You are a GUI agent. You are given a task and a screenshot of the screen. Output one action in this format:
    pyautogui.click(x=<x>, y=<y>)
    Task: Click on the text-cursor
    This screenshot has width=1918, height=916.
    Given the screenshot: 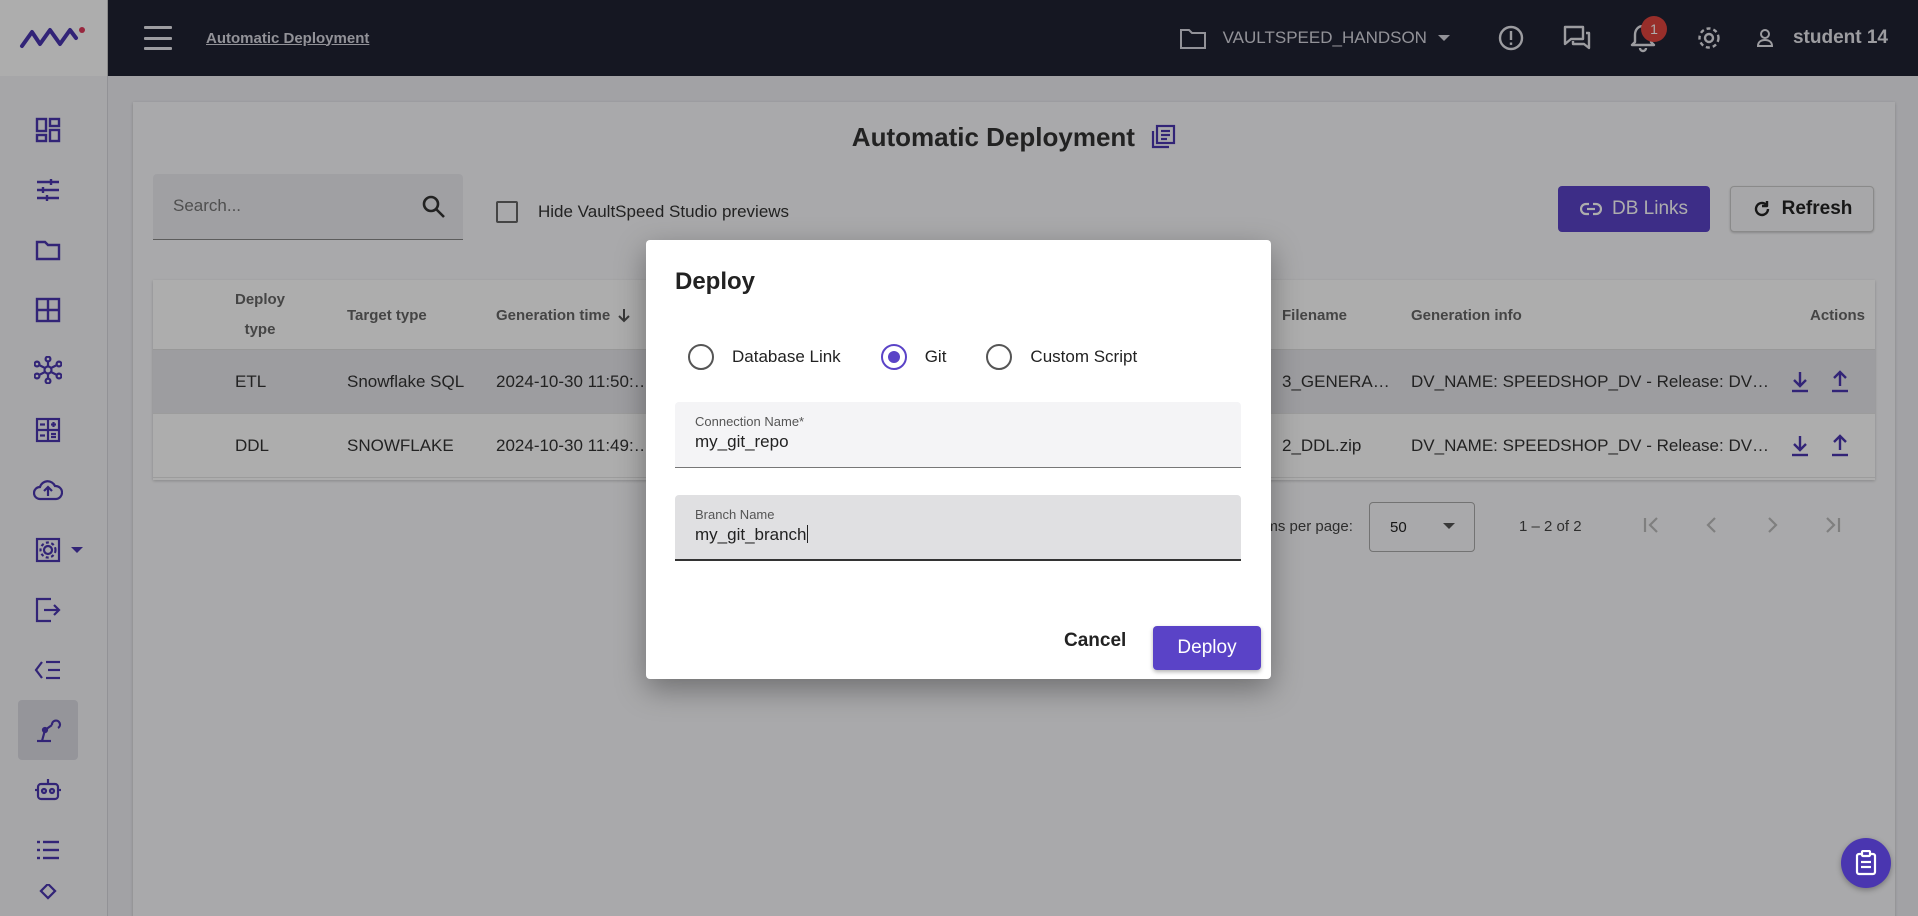 What is the action you would take?
    pyautogui.click(x=807, y=534)
    